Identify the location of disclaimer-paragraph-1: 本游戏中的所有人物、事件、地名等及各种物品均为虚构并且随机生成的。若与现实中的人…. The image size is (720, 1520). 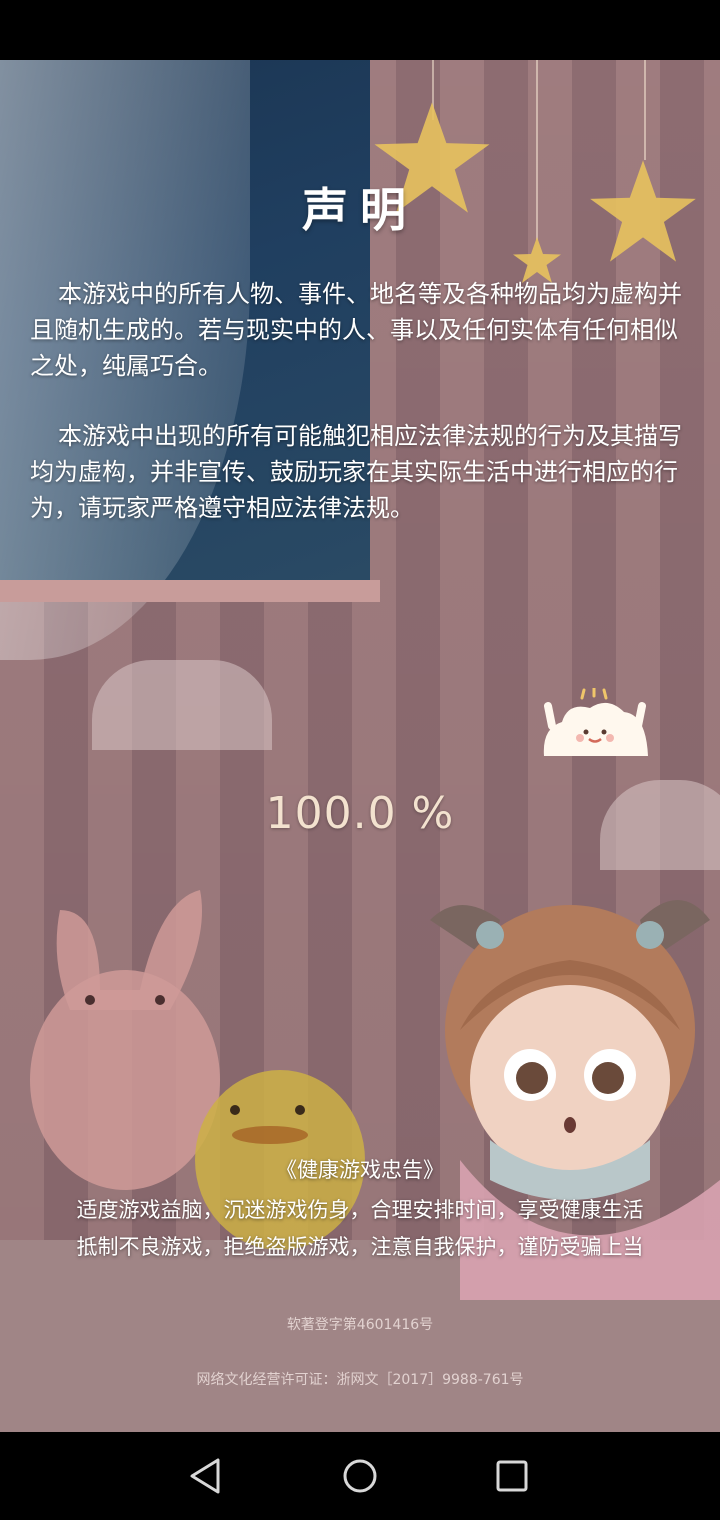
(356, 330).